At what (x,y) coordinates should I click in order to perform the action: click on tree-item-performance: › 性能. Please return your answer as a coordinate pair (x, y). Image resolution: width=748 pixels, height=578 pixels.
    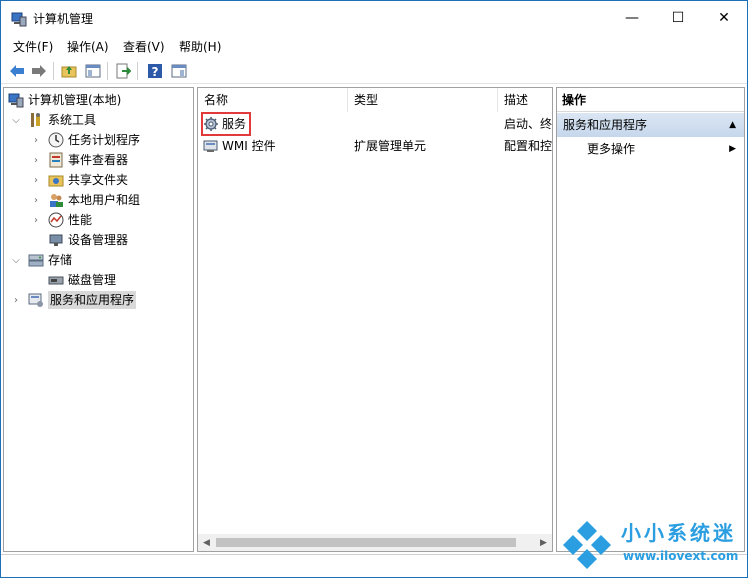
    Looking at the image, I should click on (61, 220).